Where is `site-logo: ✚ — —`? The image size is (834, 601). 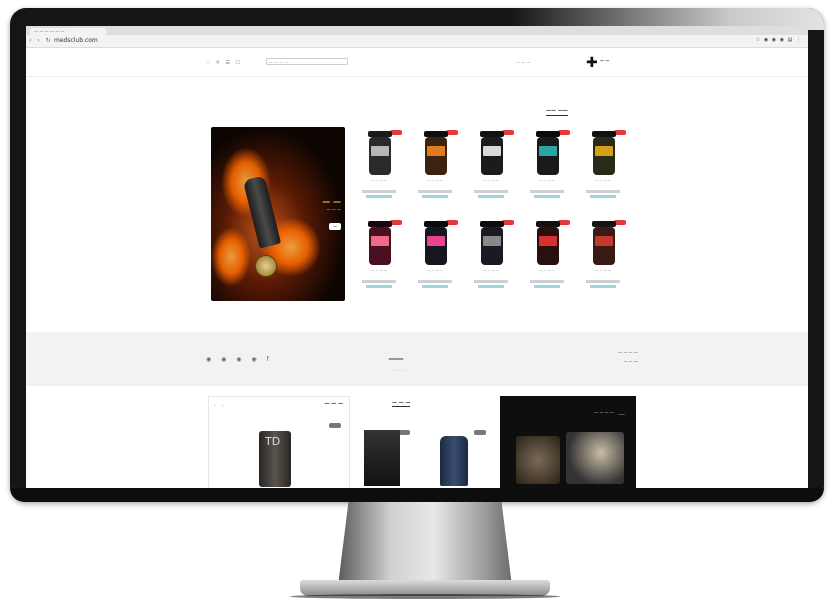 site-logo: ✚ — — is located at coordinates (610, 63).